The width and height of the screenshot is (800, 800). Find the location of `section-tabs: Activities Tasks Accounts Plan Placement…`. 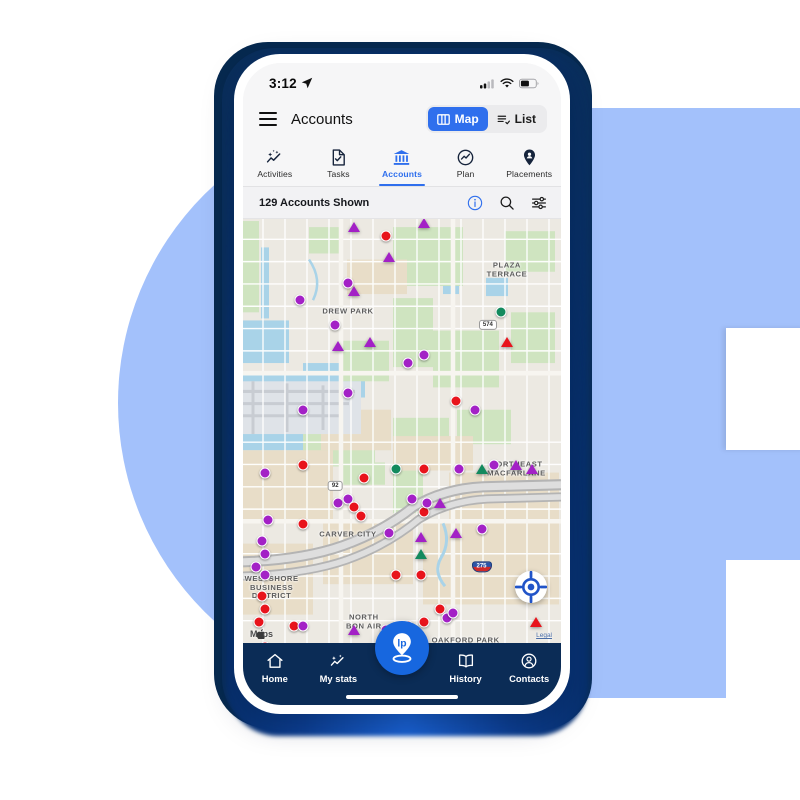

section-tabs: Activities Tasks Accounts Plan Placement… is located at coordinates (402, 164).